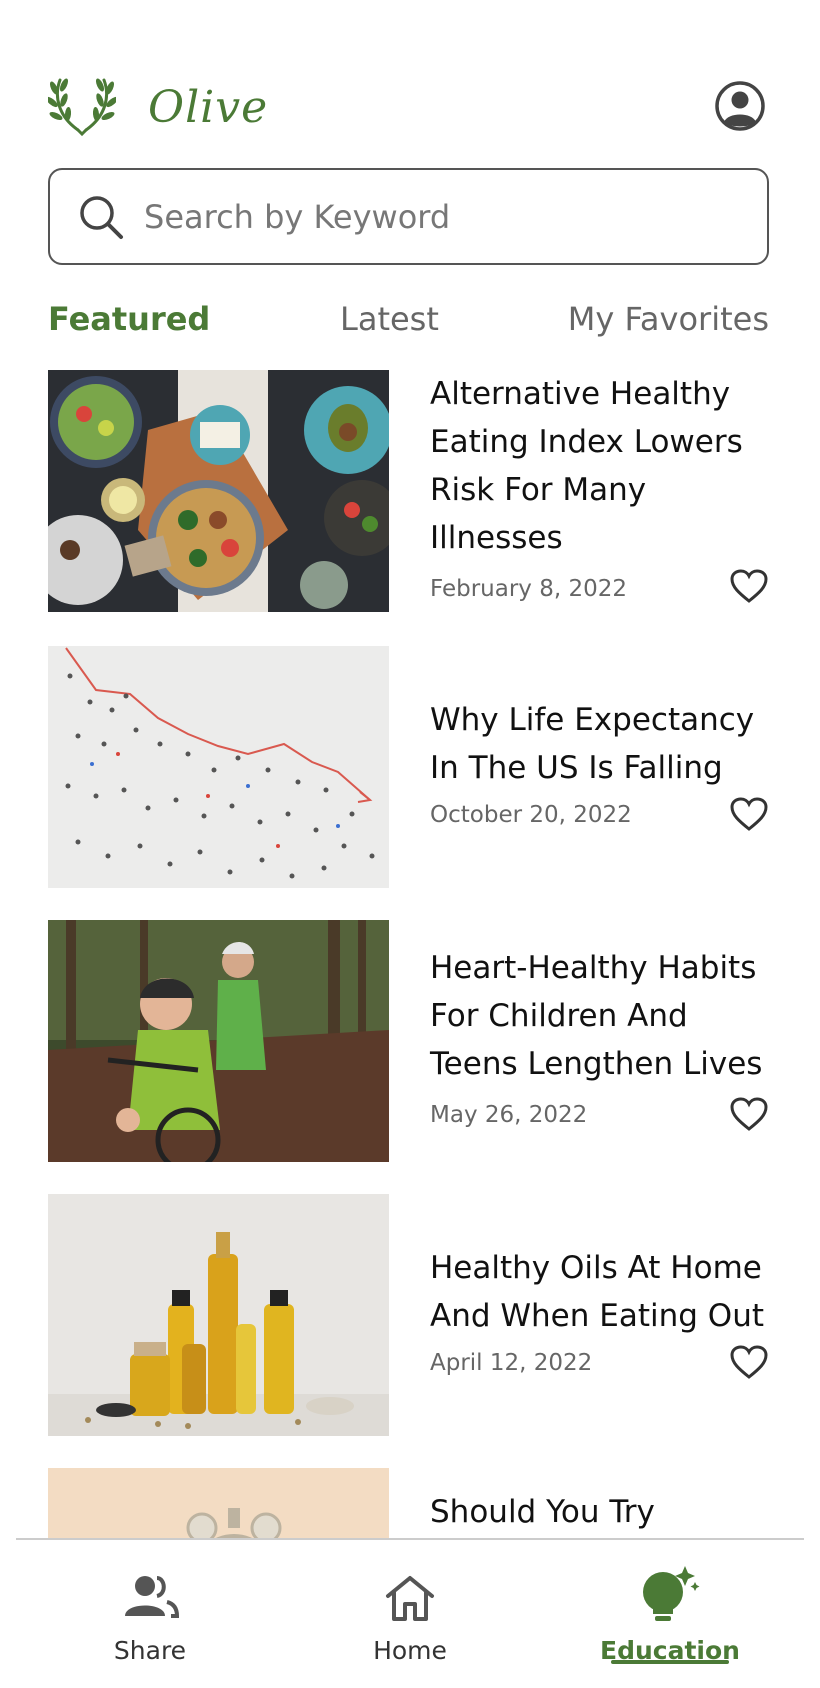  Describe the element at coordinates (740, 106) in the screenshot. I see `user-circle-icon` at that location.